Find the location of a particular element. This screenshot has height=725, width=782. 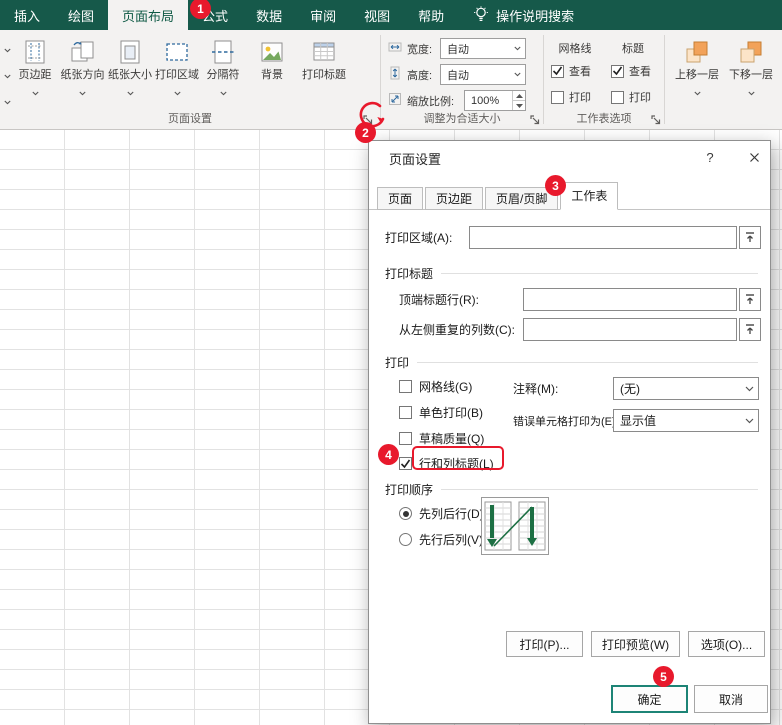

height-value: 自动 is located at coordinates (458, 75).